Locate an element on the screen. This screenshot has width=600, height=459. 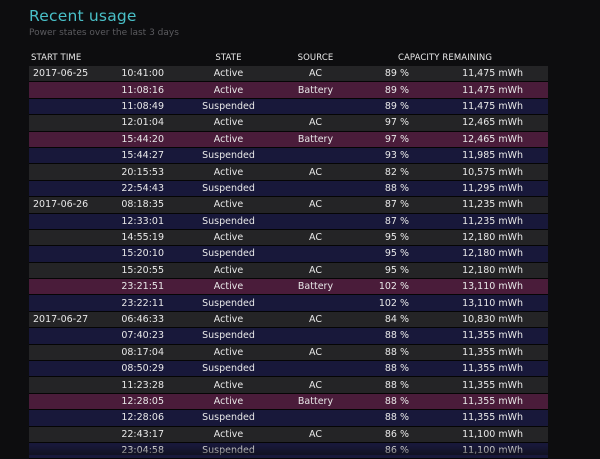
table-row: 11:08:49 Suspended 89 % 11,475 mWh is located at coordinates (288, 107).